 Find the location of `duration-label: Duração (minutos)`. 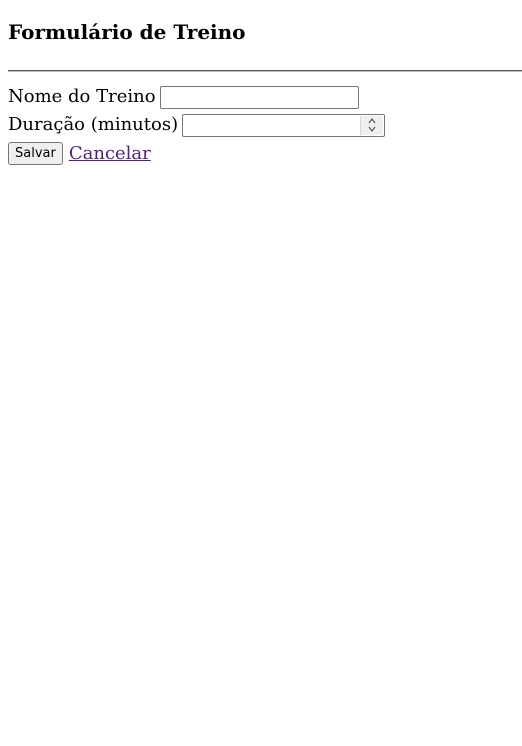

duration-label: Duração (minutos) is located at coordinates (93, 124).